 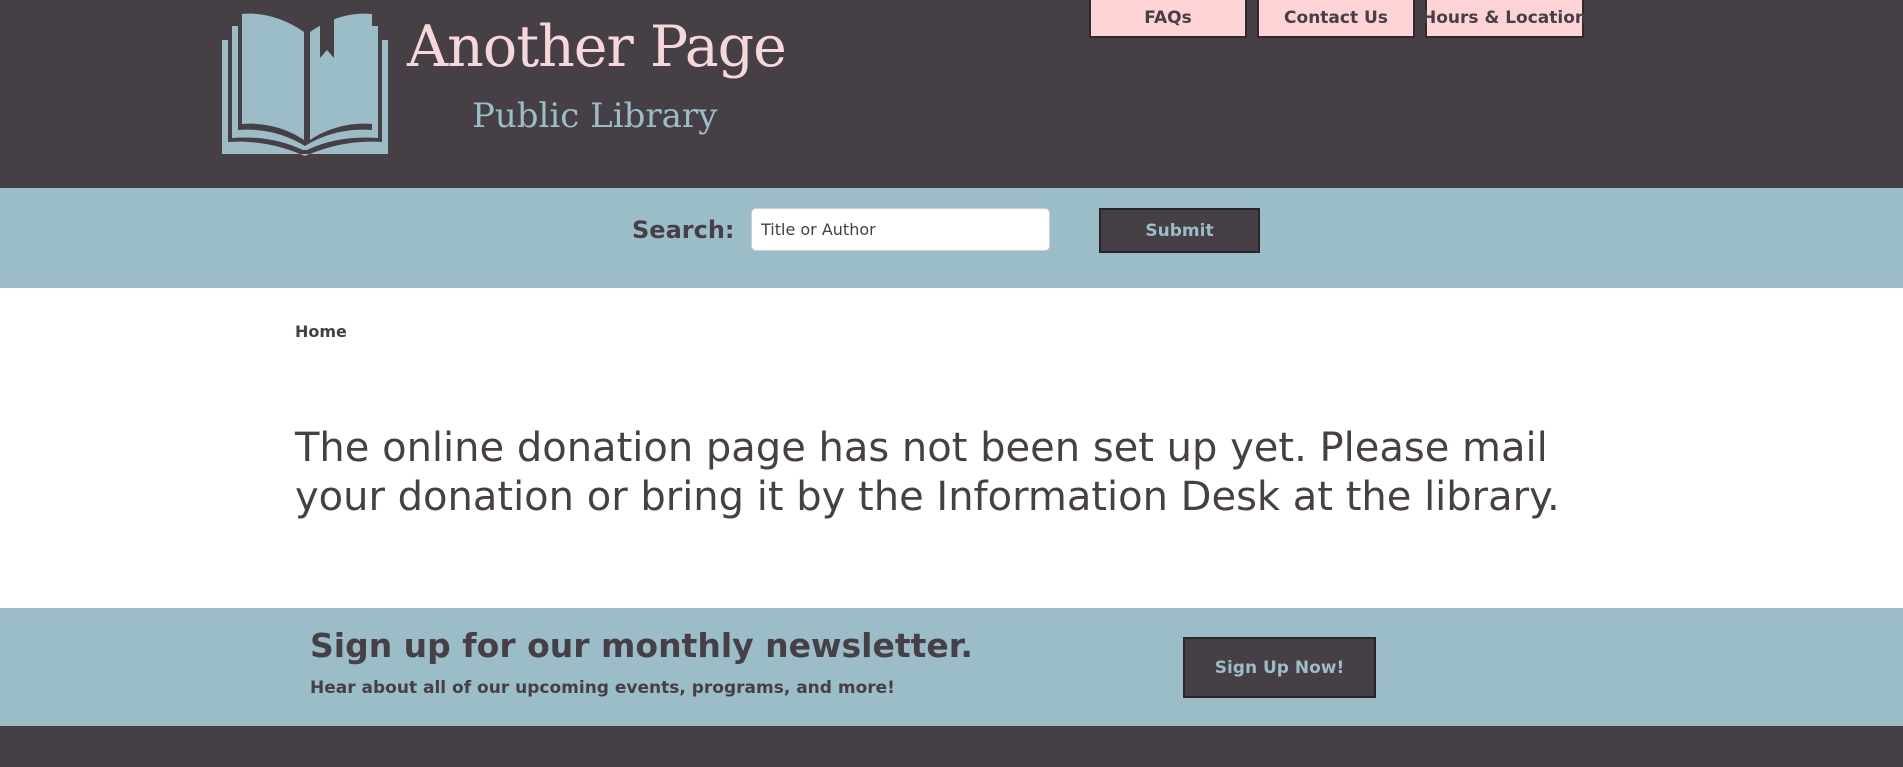 What do you see at coordinates (305, 83) in the screenshot?
I see `open-book-icon` at bounding box center [305, 83].